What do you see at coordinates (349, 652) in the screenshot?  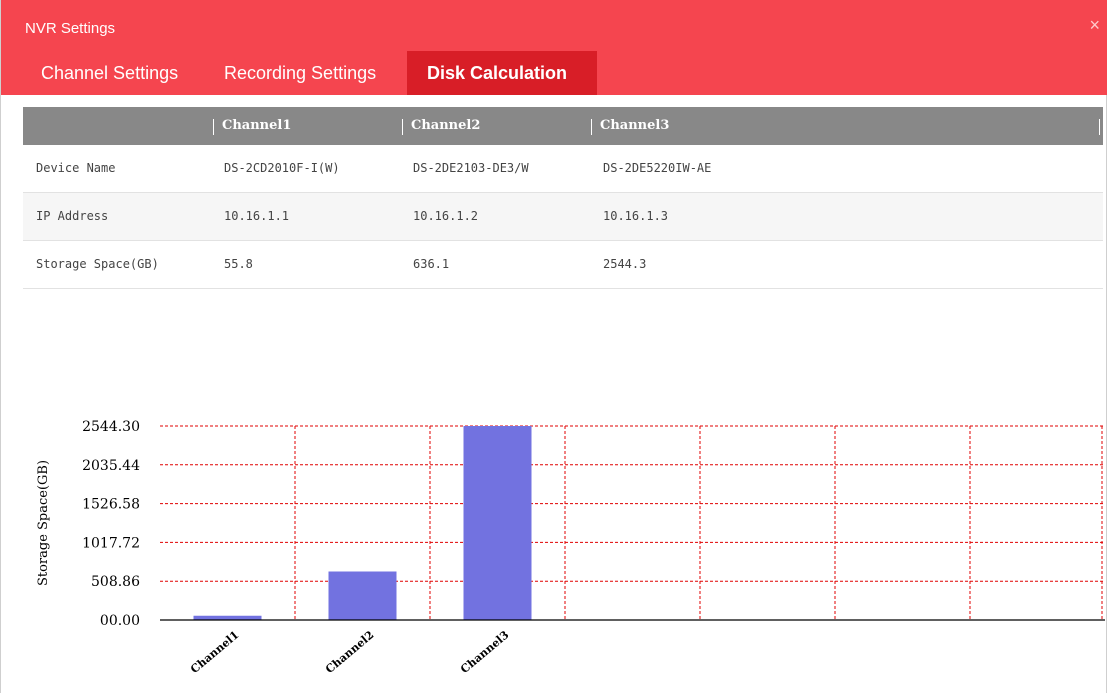 I see `x-tick-label: Channel2` at bounding box center [349, 652].